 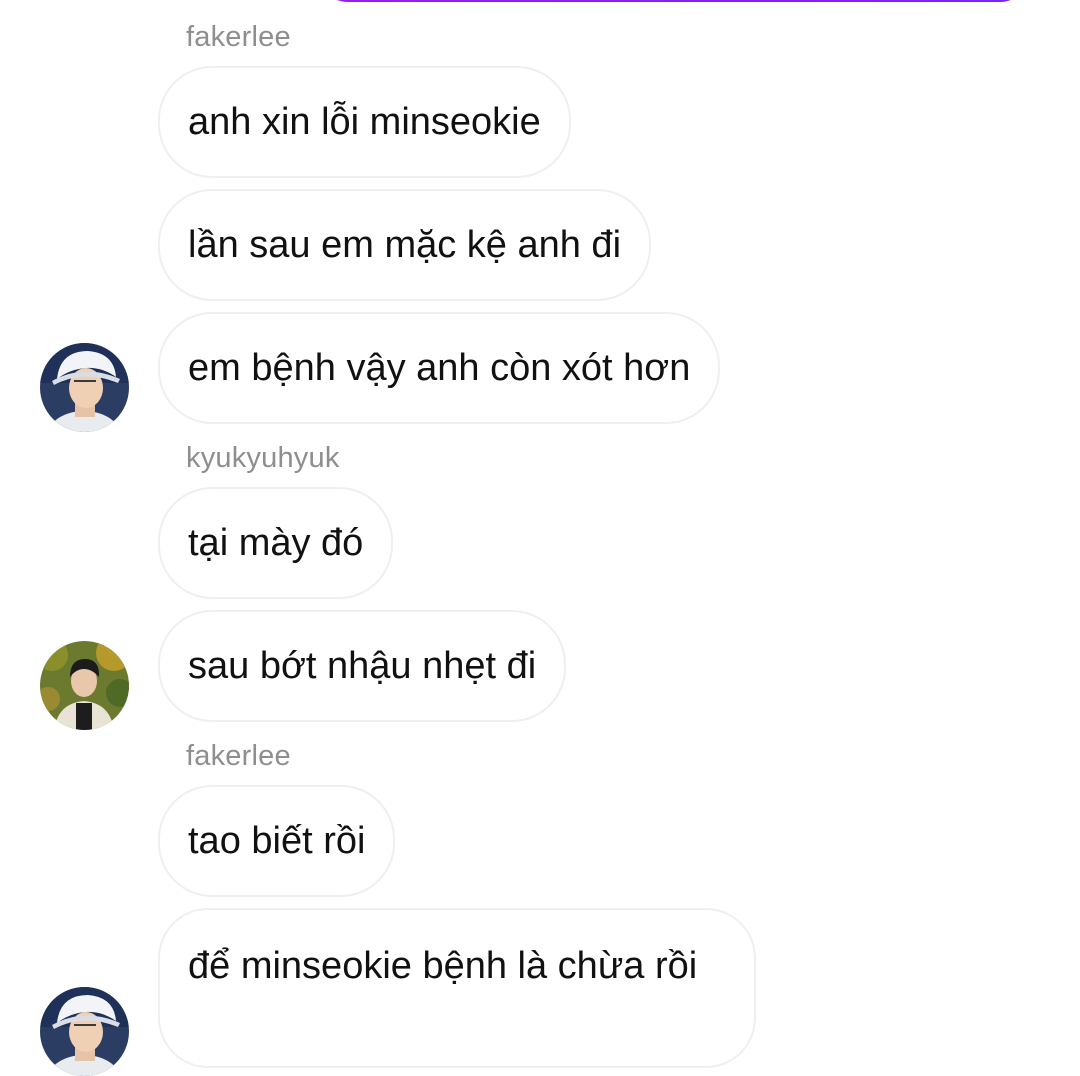 I want to click on message-text: anh xin lỗi minseokie, so click(x=364, y=122).